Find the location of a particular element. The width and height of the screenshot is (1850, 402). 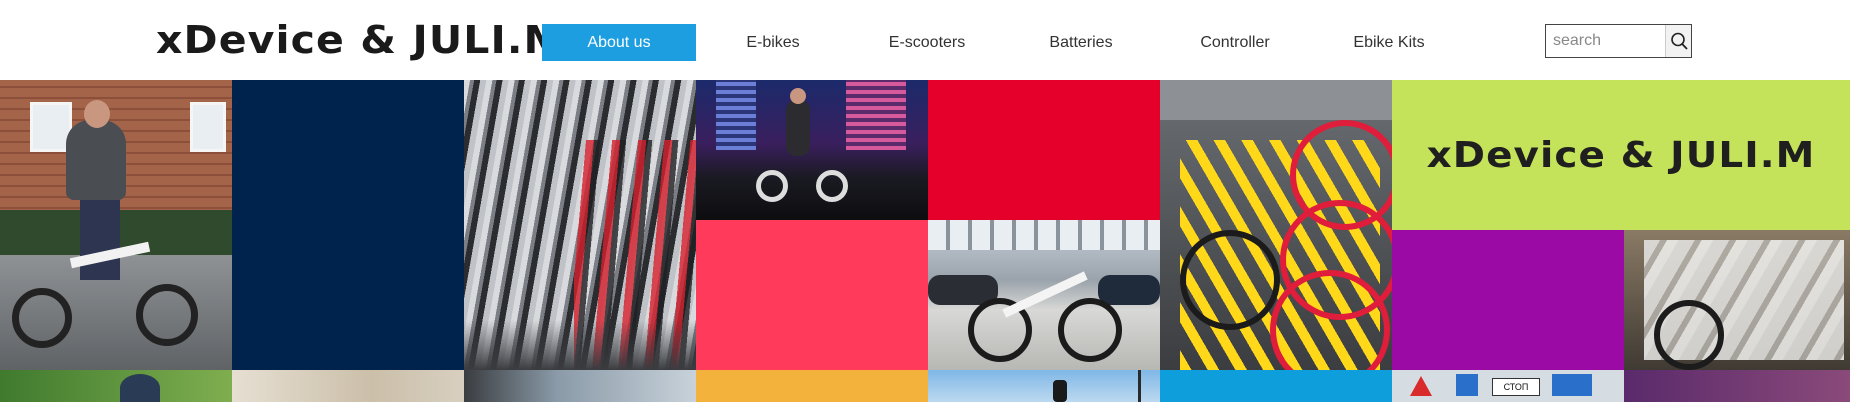

photo-strip-sky is located at coordinates (1044, 386).